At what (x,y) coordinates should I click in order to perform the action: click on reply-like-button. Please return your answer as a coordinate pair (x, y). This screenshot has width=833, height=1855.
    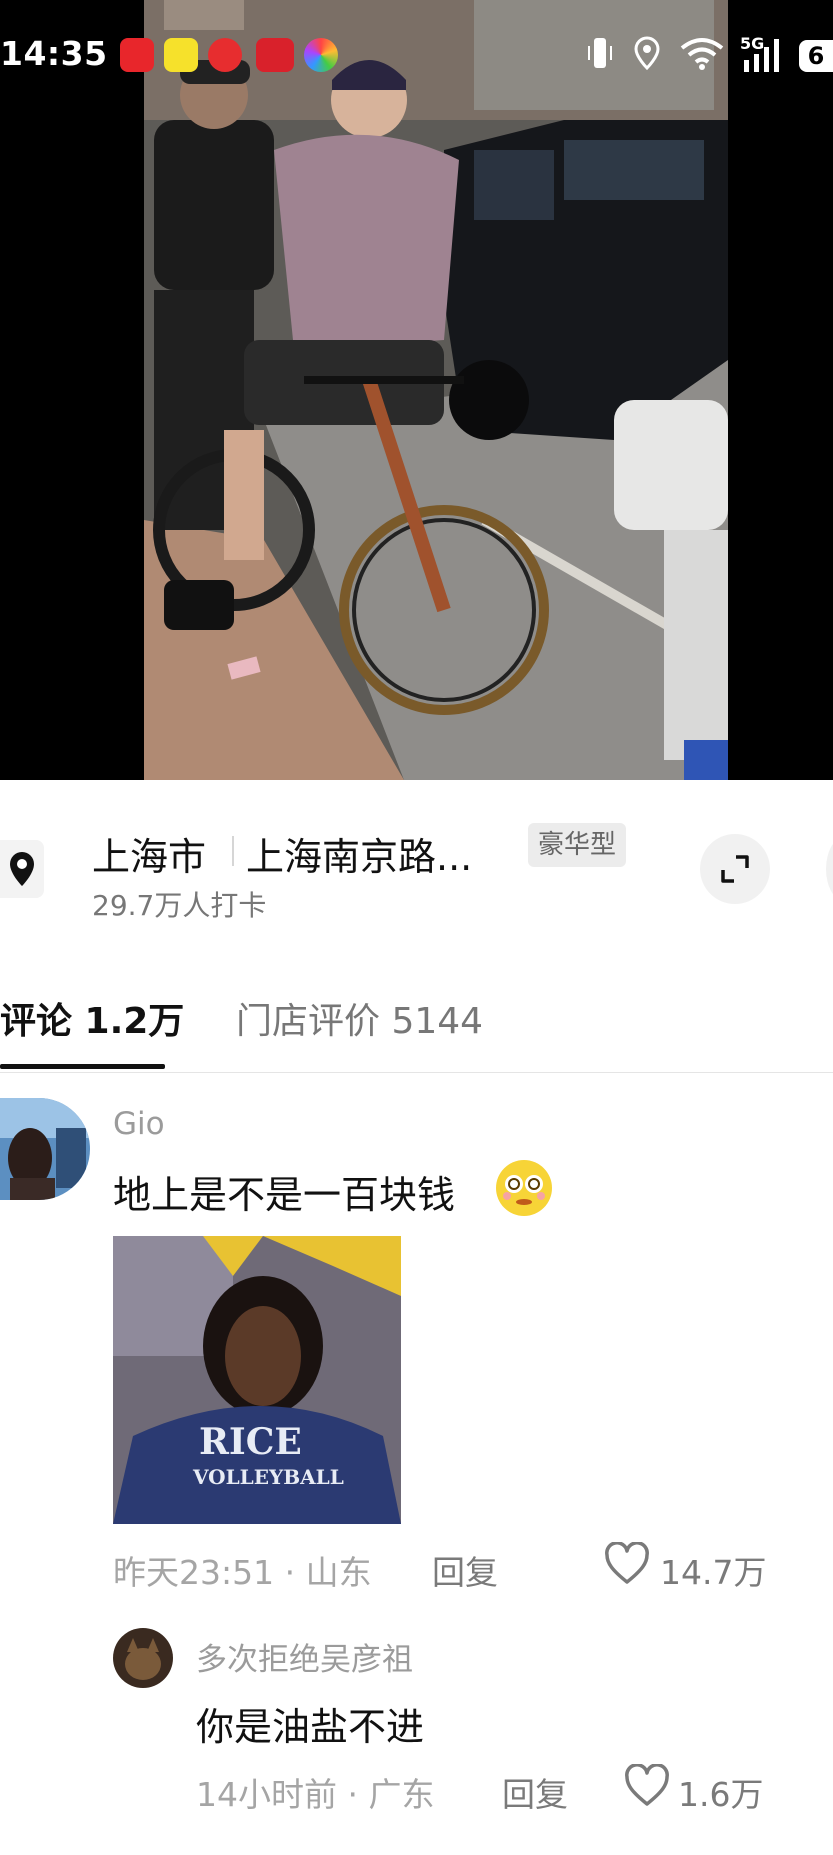
    Looking at the image, I should click on (647, 1786).